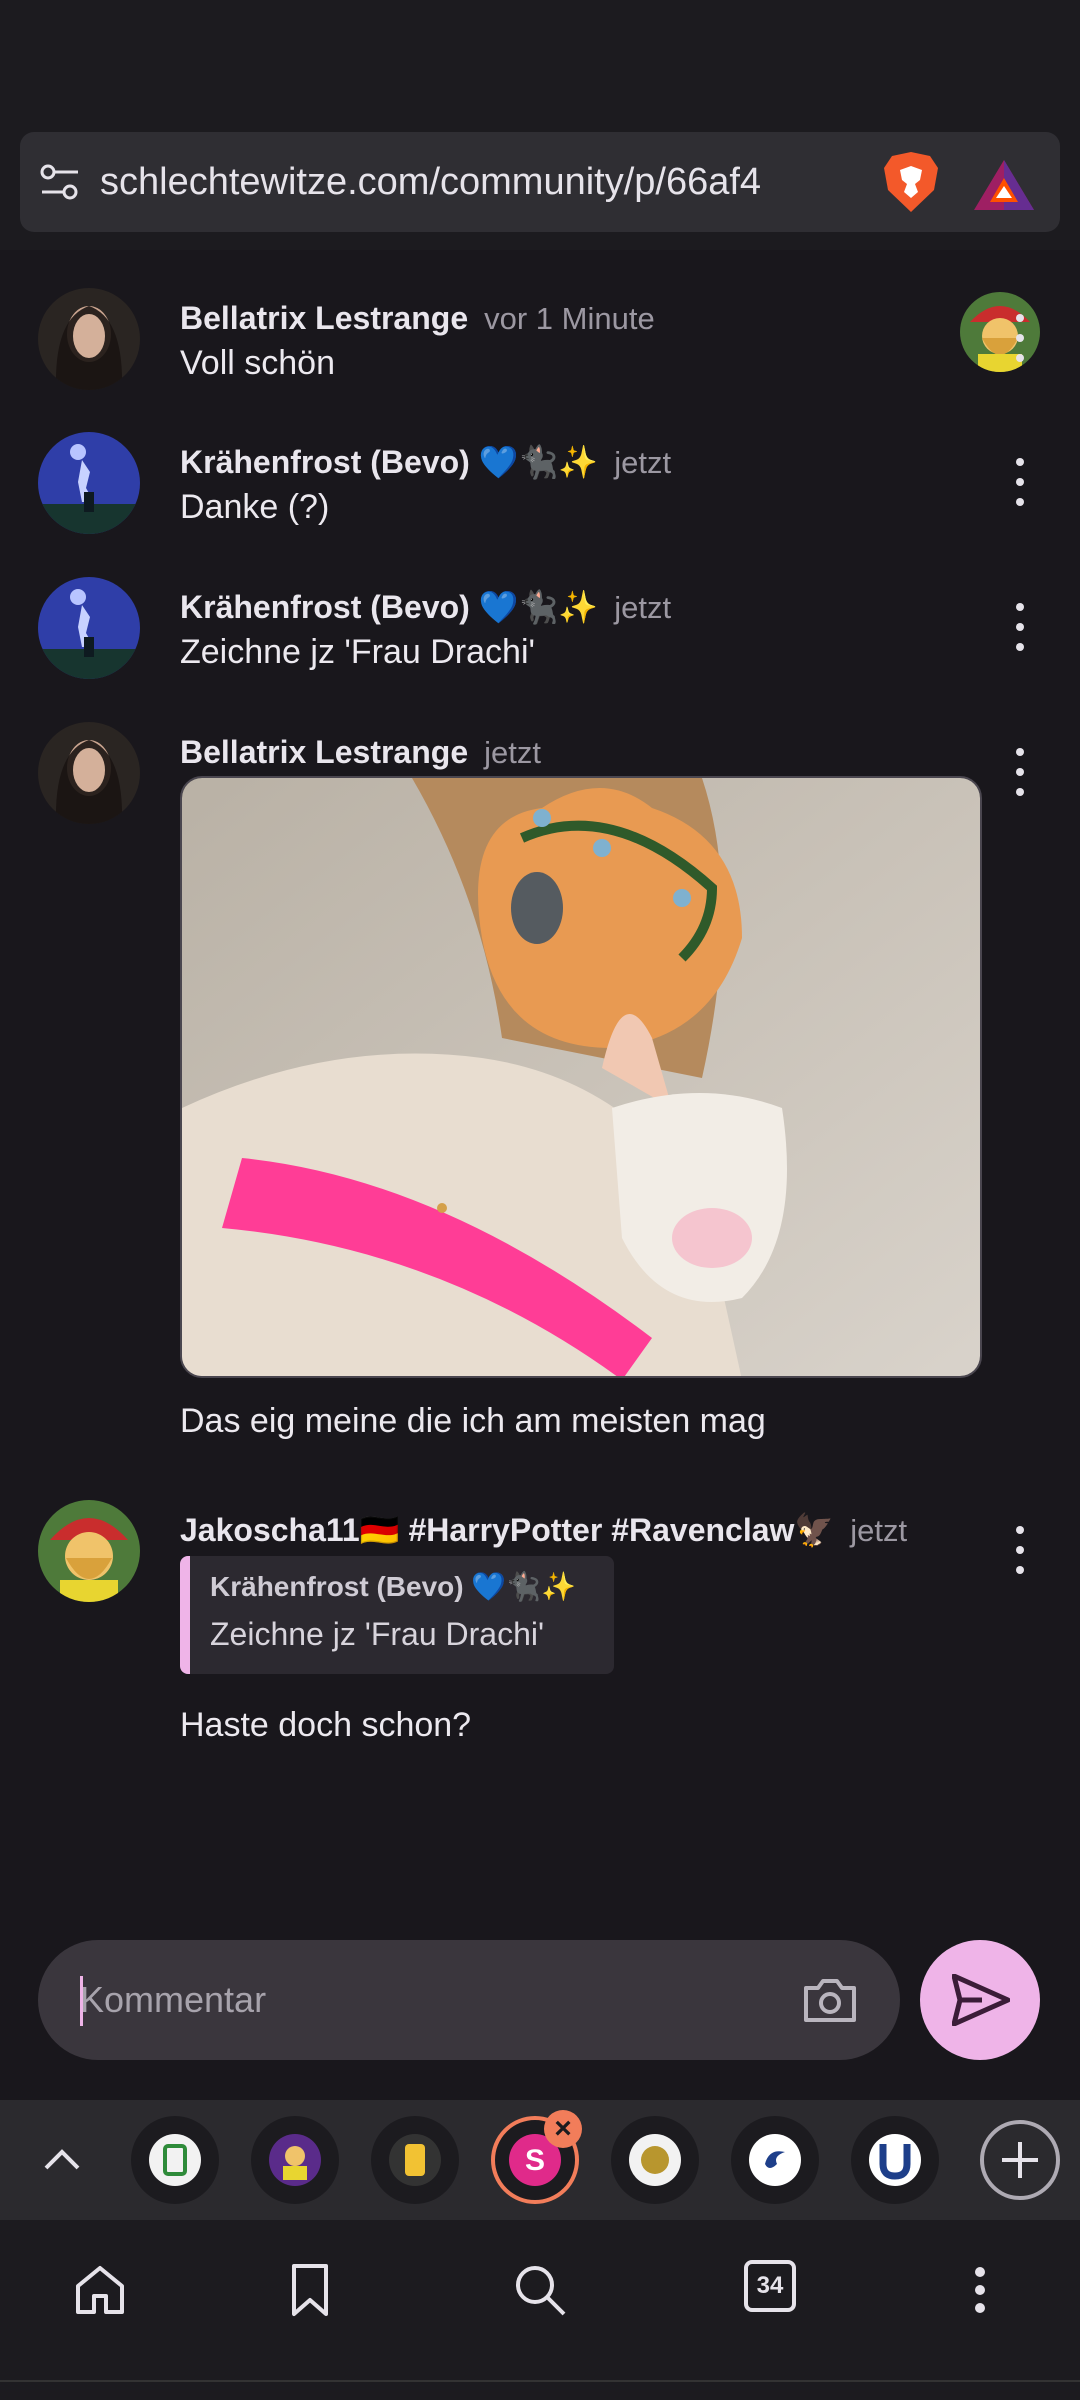  Describe the element at coordinates (540, 2390) in the screenshot. I see `system-gesture-bar` at that location.